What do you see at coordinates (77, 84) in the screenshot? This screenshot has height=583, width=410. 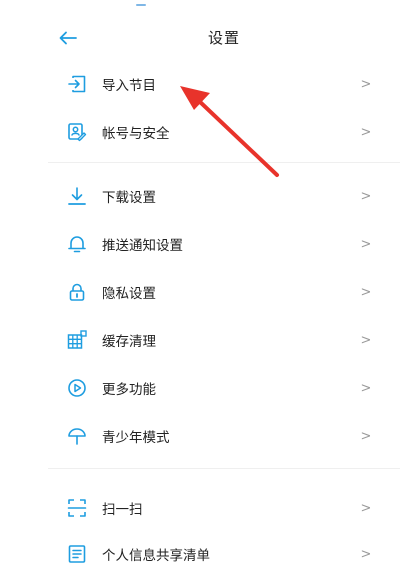 I see `import-icon` at bounding box center [77, 84].